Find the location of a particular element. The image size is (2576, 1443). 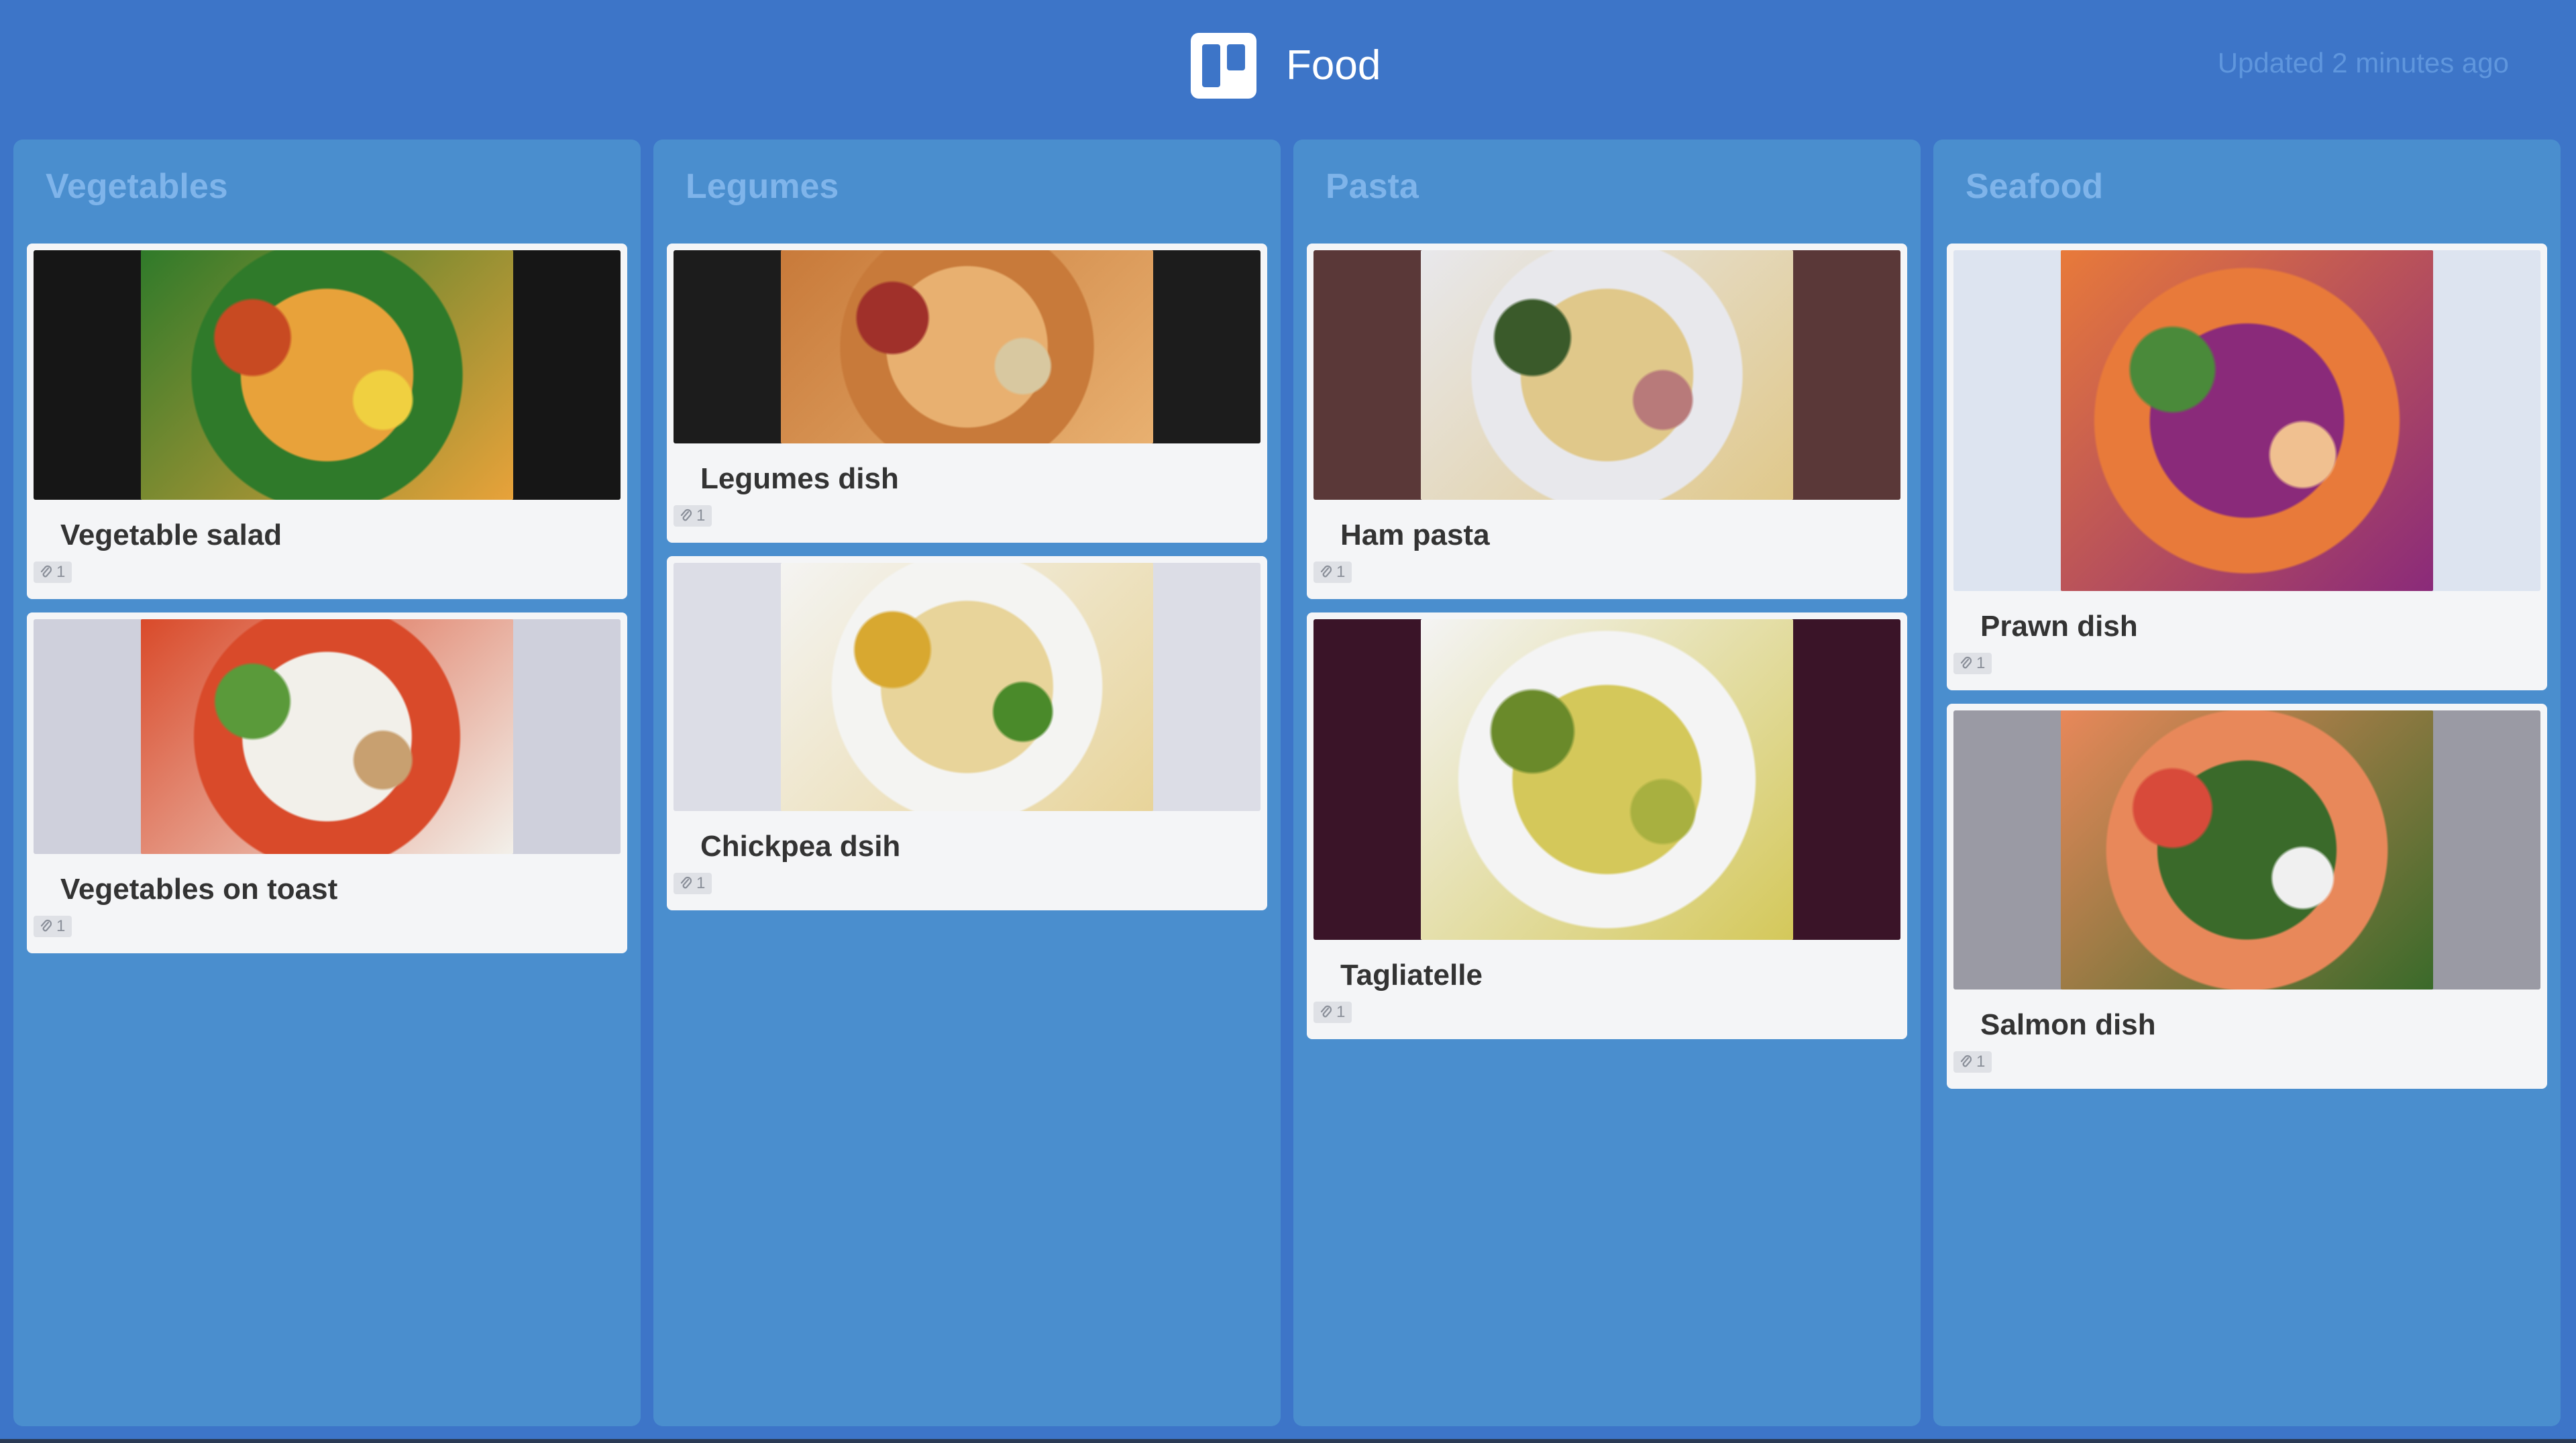

updated-timestamp: Updated 2 minutes ago is located at coordinates (2363, 62).